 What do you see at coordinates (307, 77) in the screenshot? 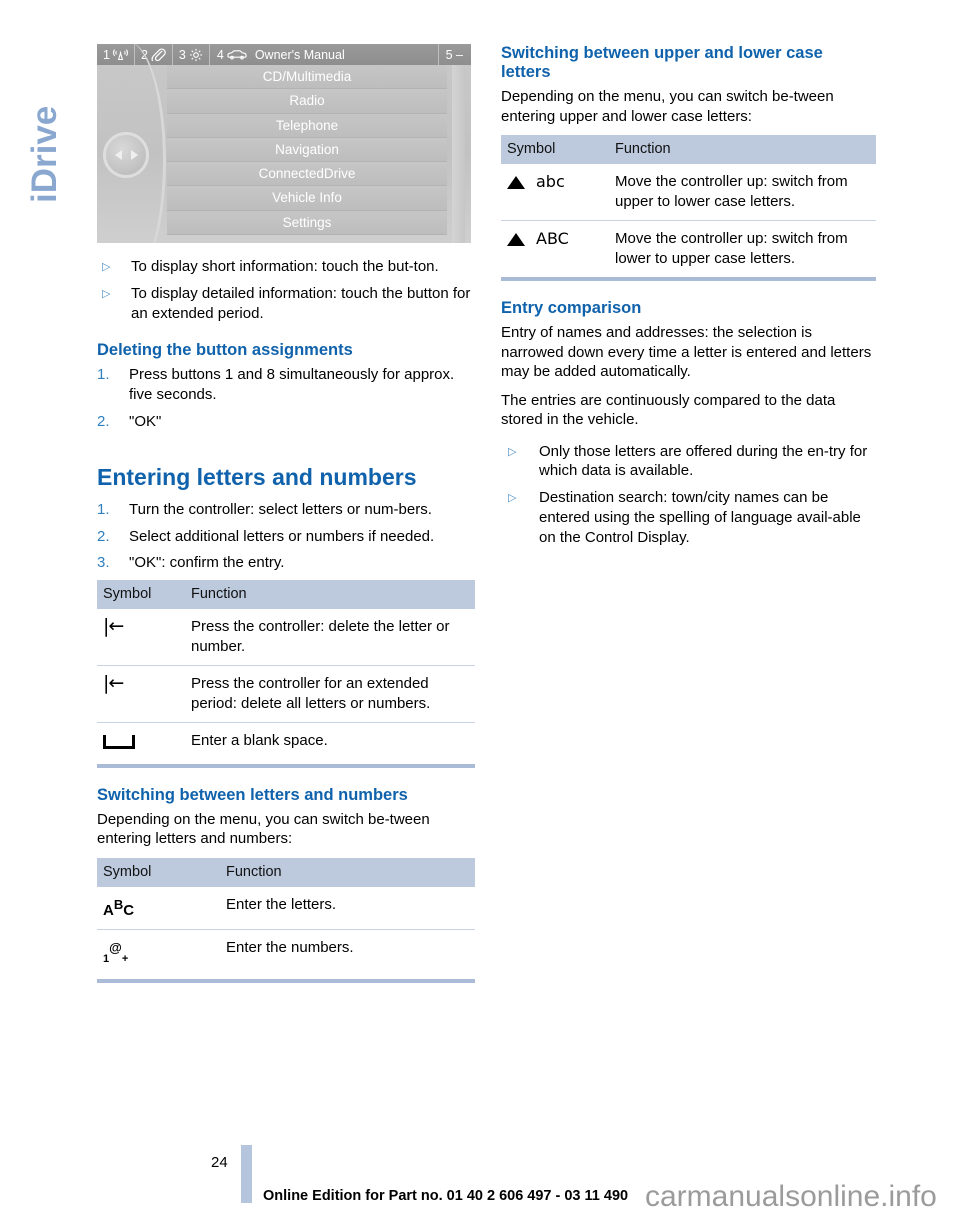
I see `idrive-menu-item: CD/Multimedia` at bounding box center [307, 77].